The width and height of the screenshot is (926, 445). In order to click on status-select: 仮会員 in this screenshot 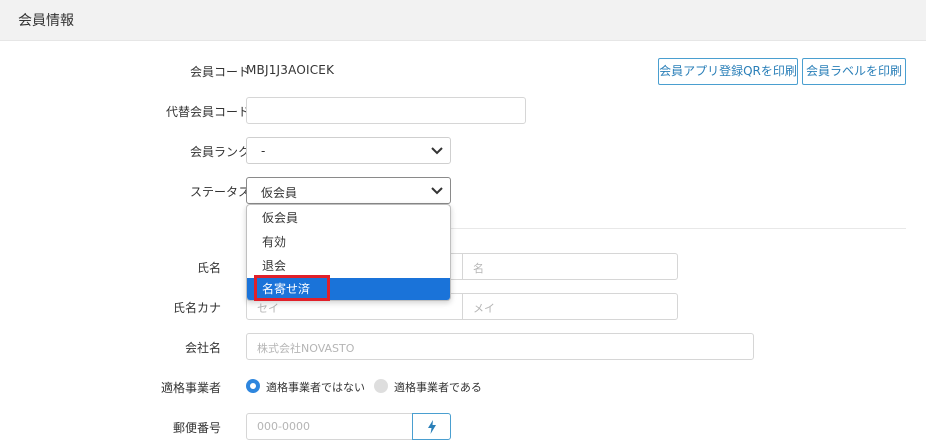, I will do `click(348, 190)`.